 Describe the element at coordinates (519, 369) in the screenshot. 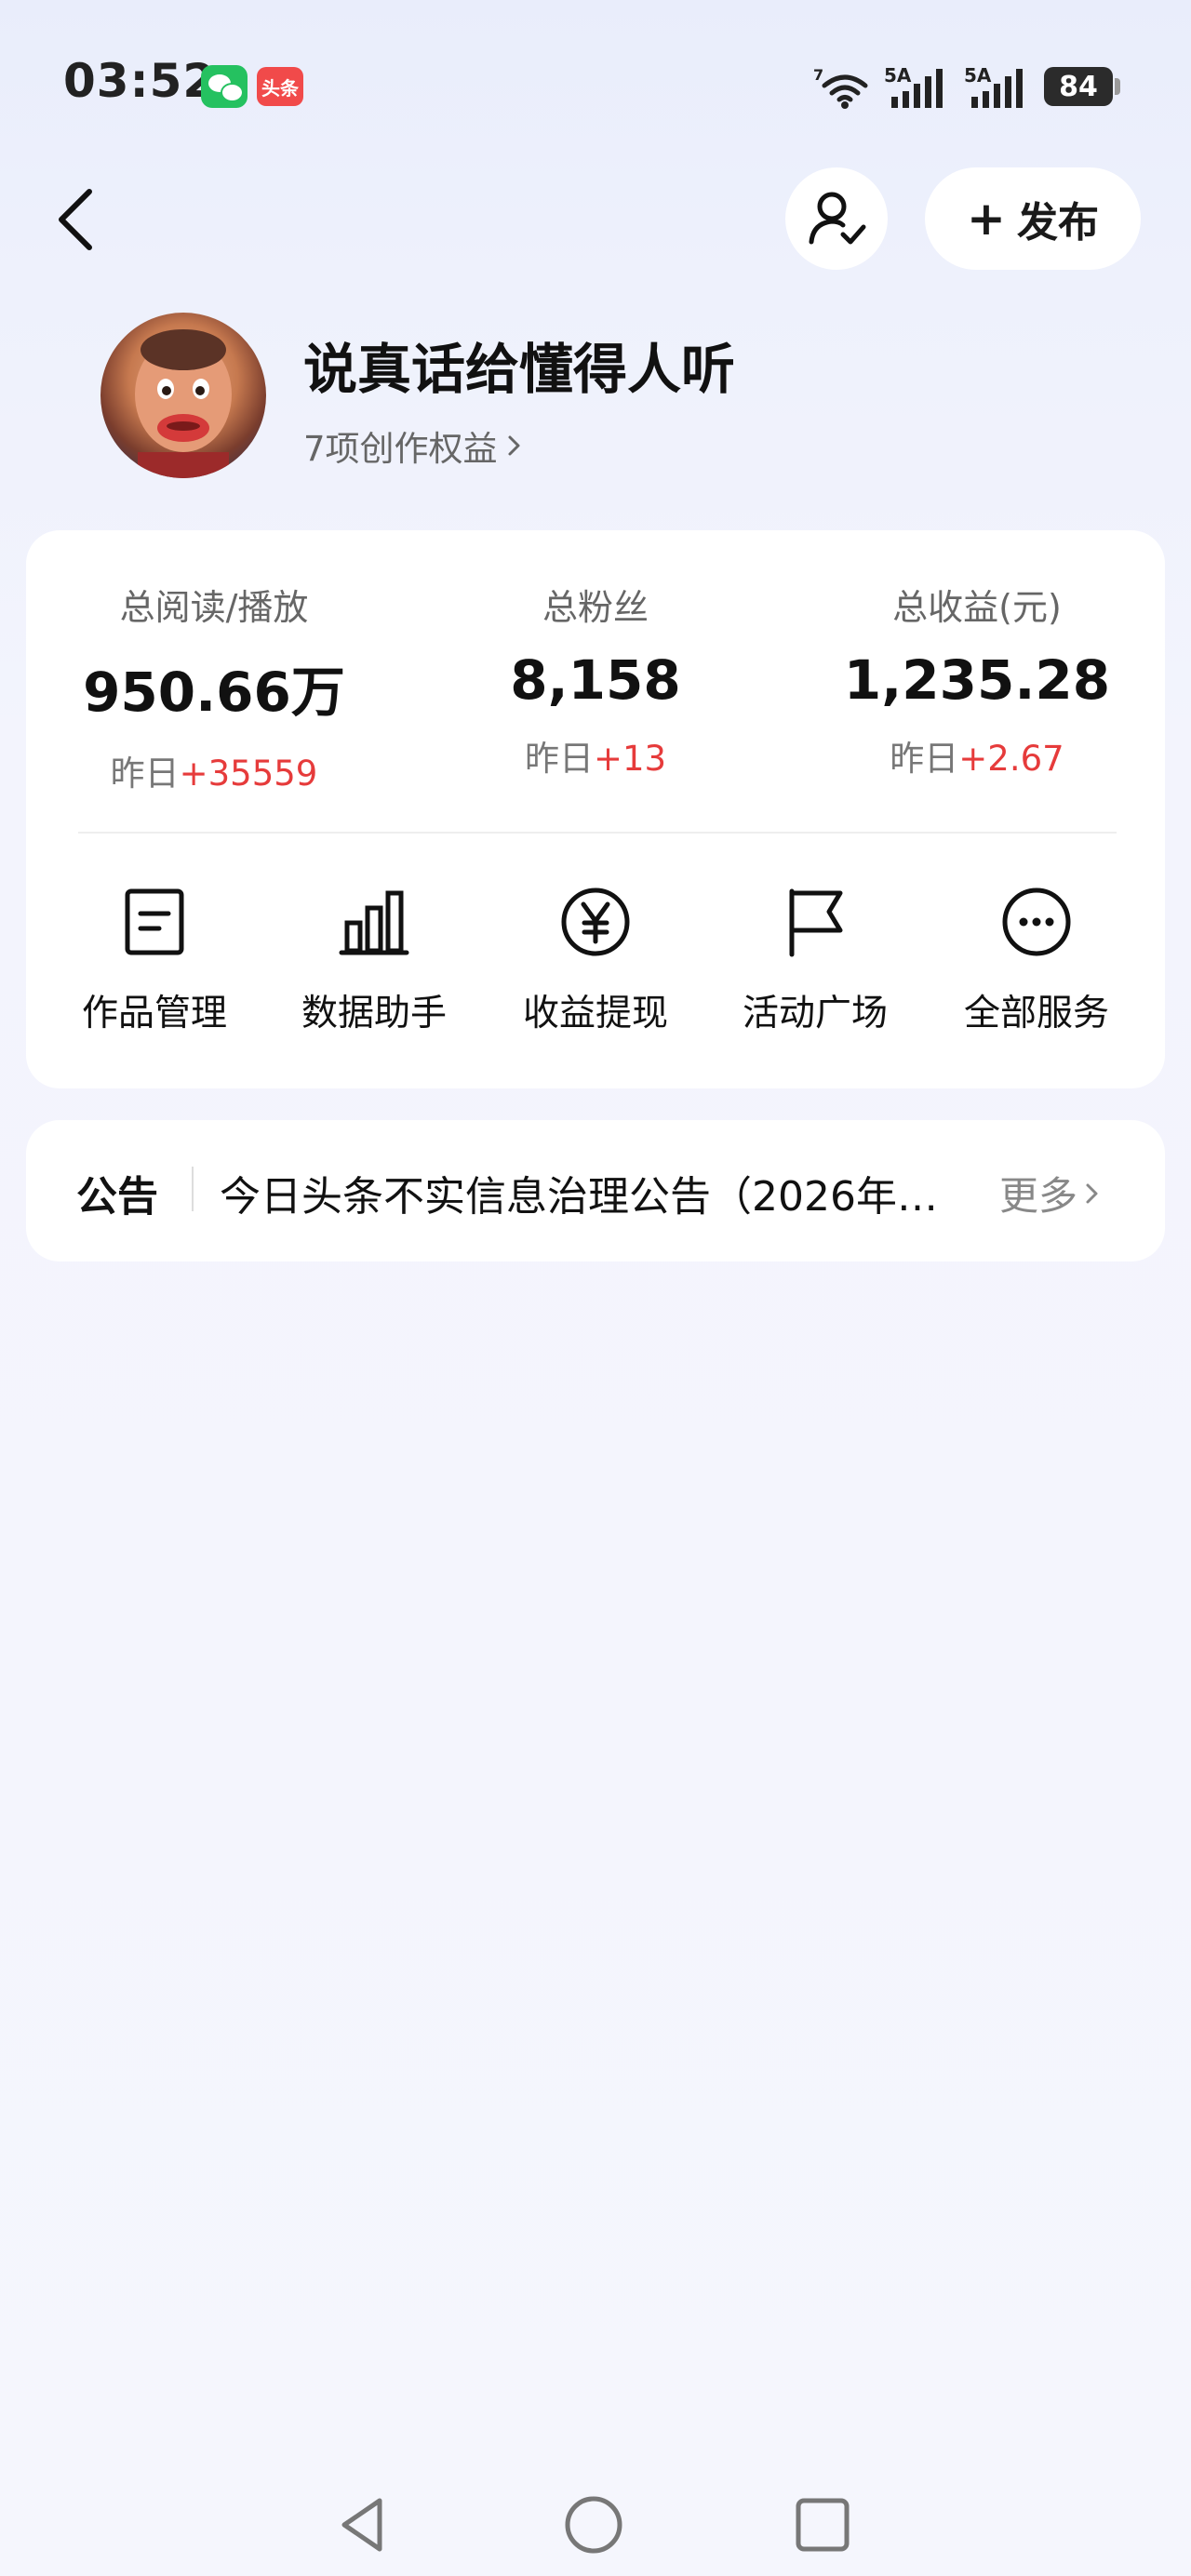

I see `username: 说真话给懂得人听` at that location.